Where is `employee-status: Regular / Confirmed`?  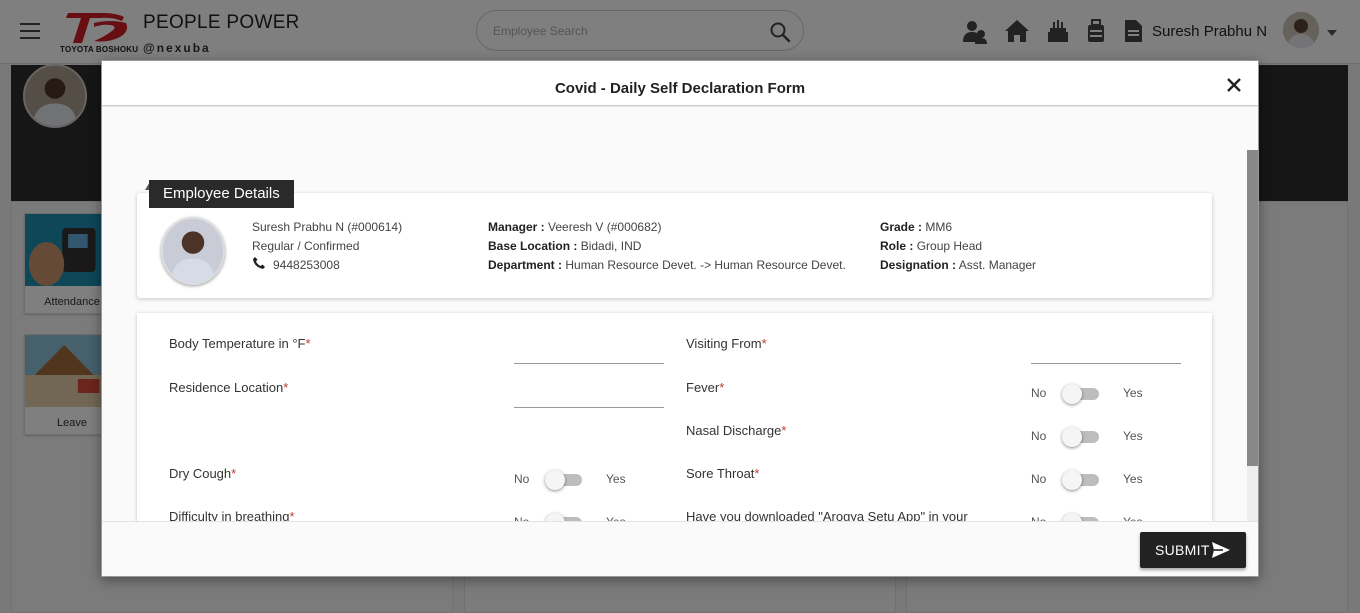 employee-status: Regular / Confirmed is located at coordinates (306, 246).